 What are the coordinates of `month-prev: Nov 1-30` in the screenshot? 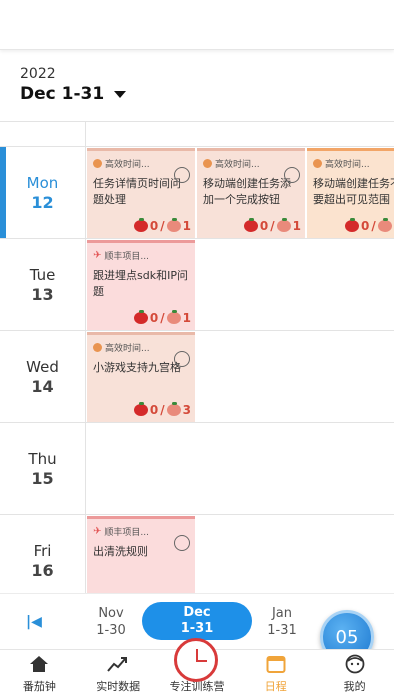 It's located at (111, 622).